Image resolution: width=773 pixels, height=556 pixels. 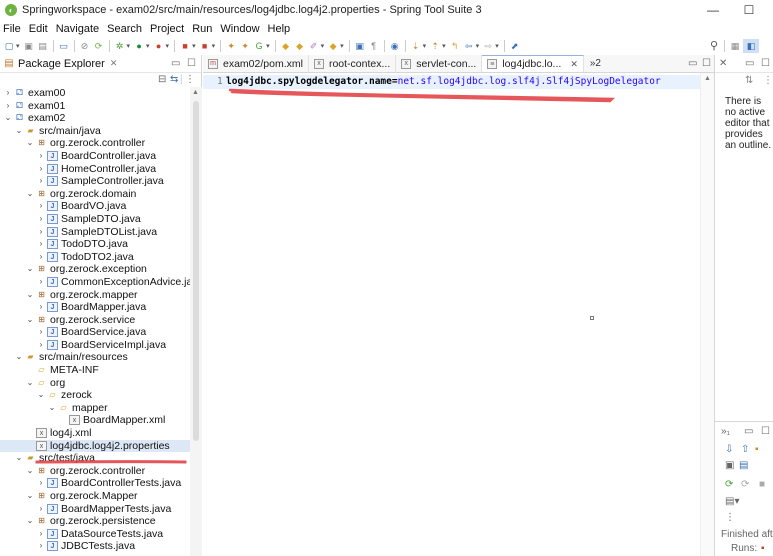 I want to click on minimize-button: —, so click(x=713, y=10).